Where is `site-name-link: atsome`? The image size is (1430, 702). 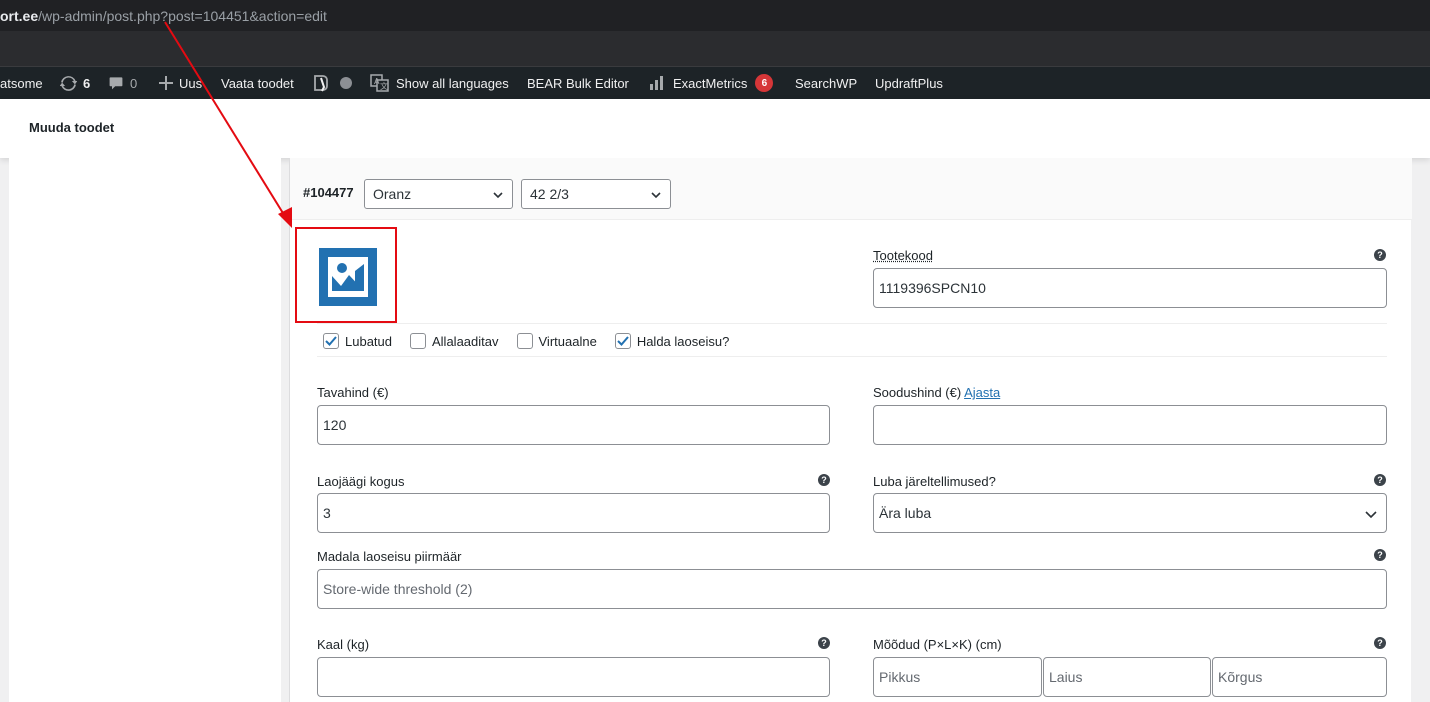
site-name-link: atsome is located at coordinates (21, 83).